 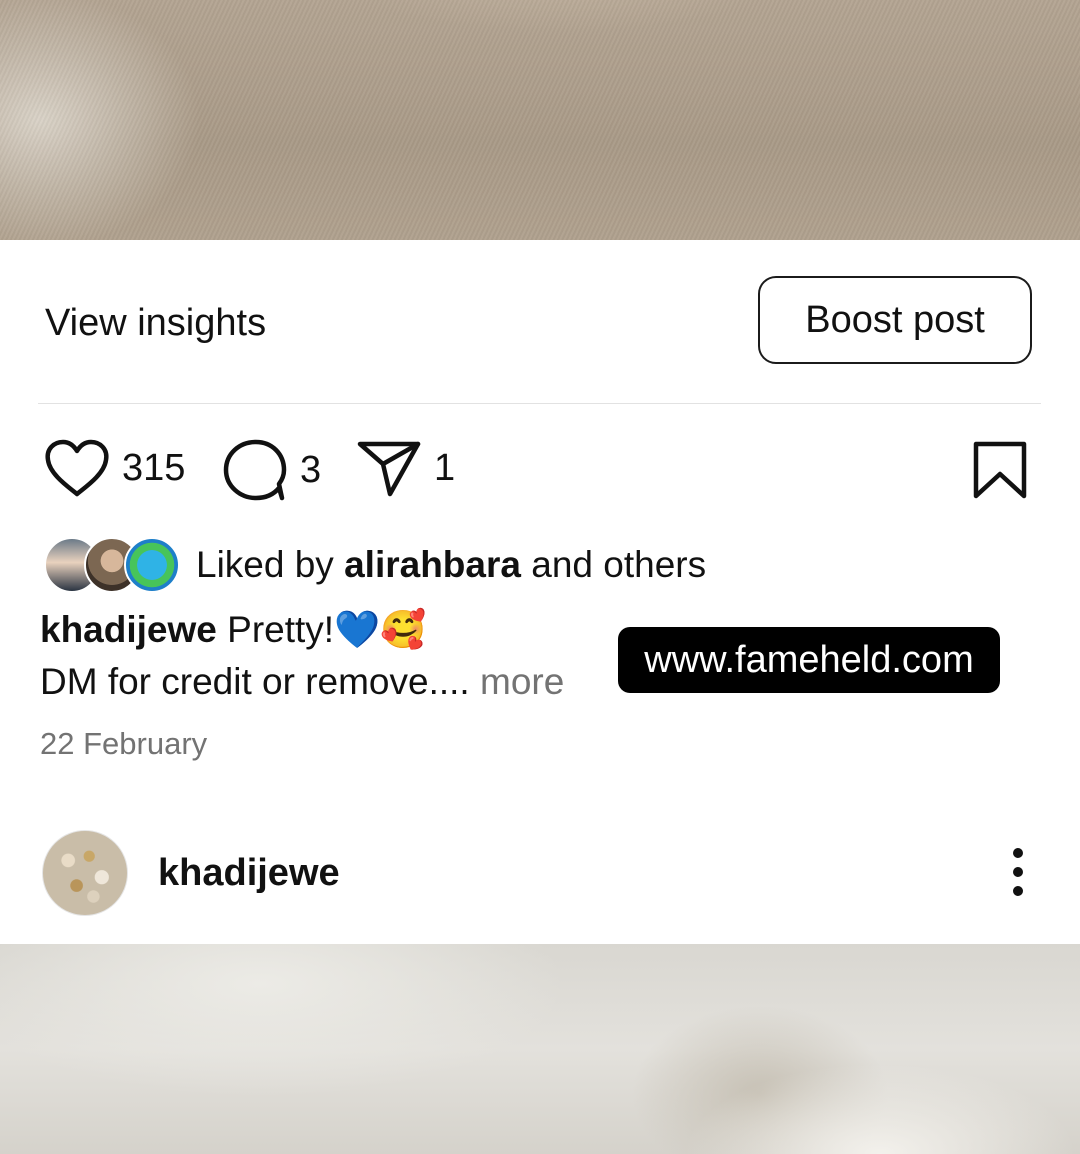 I want to click on share-count: 1, so click(x=444, y=468).